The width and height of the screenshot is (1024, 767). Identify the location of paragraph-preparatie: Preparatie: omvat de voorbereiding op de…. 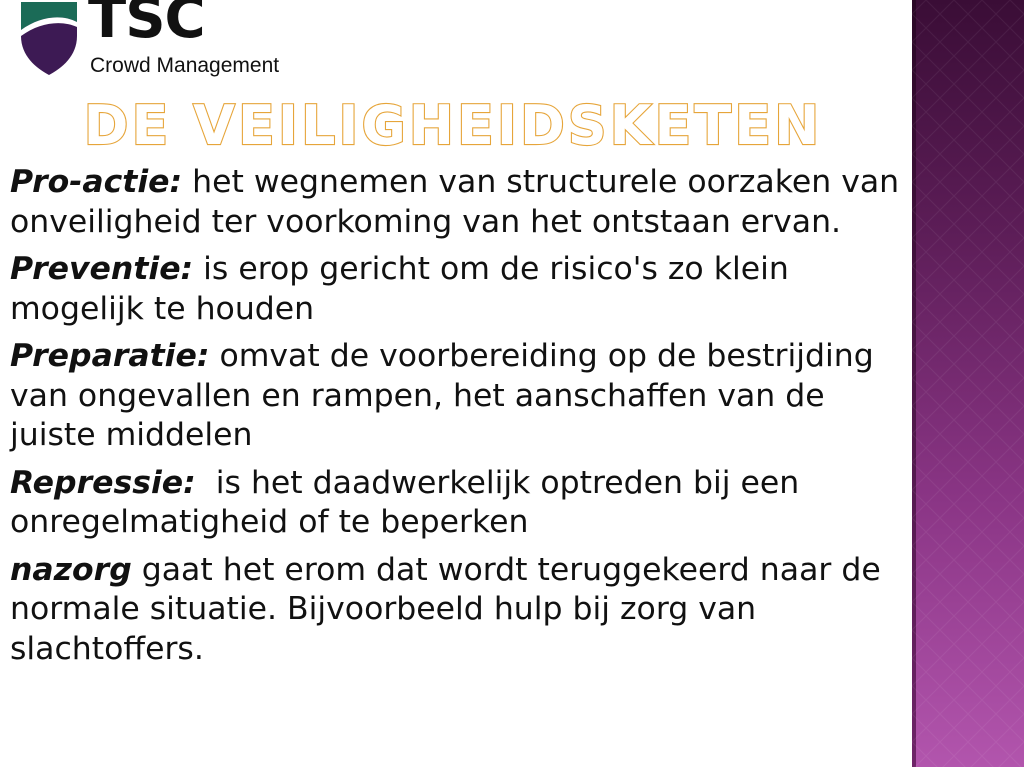
(457, 396).